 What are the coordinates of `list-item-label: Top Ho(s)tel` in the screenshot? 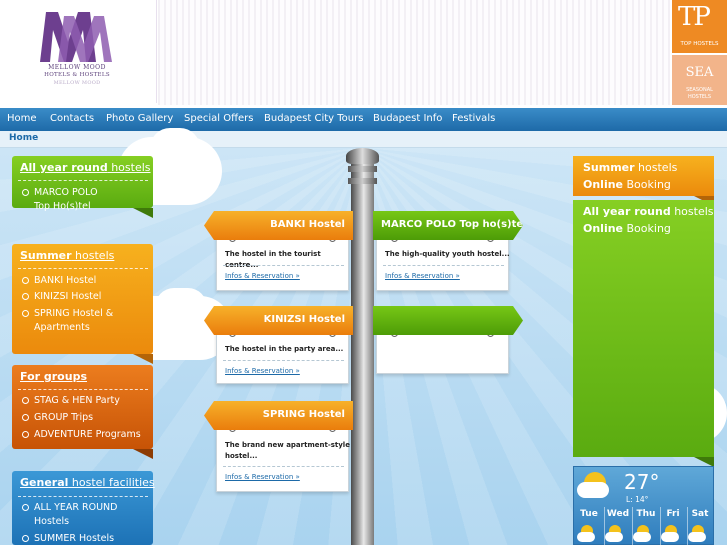 It's located at (62, 206).